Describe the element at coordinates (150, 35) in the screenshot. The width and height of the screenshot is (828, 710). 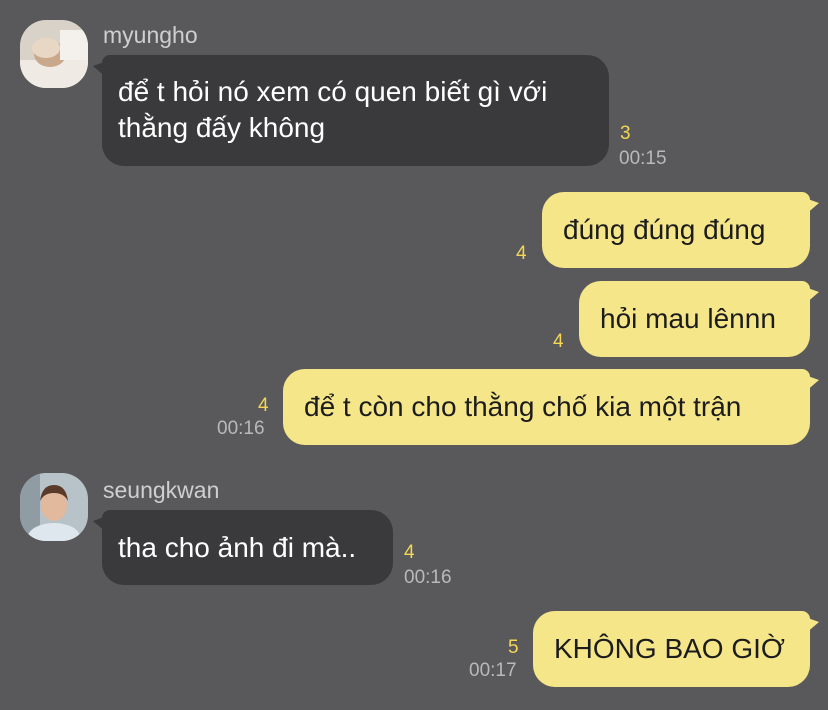
I see `sender-name: myungho` at that location.